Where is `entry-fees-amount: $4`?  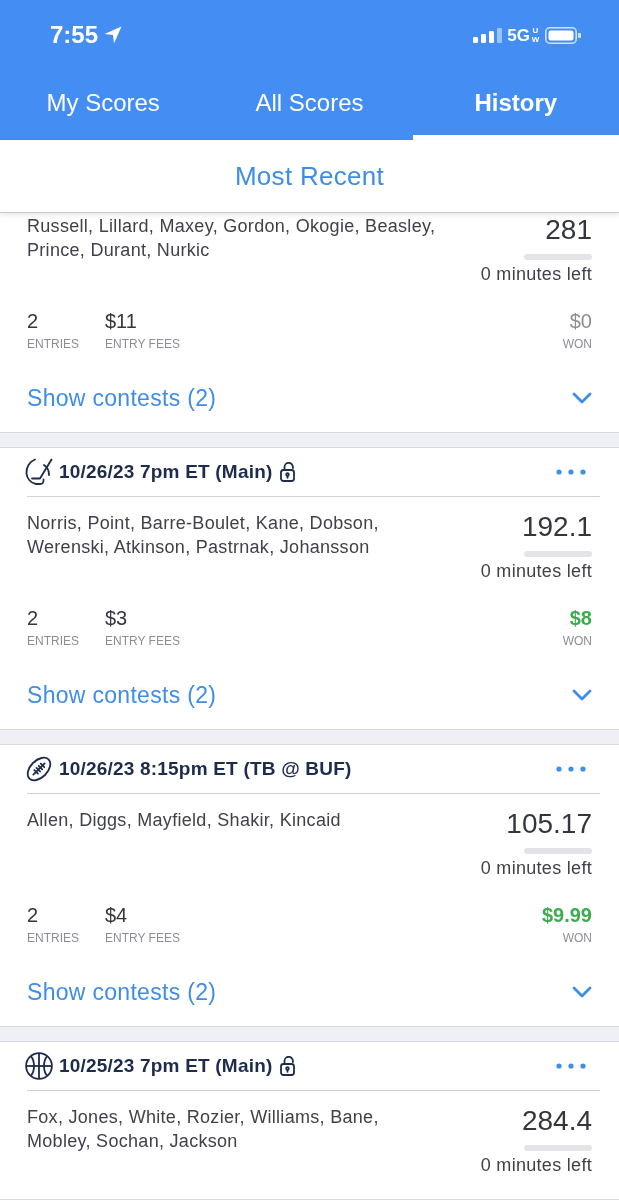 entry-fees-amount: $4 is located at coordinates (116, 915).